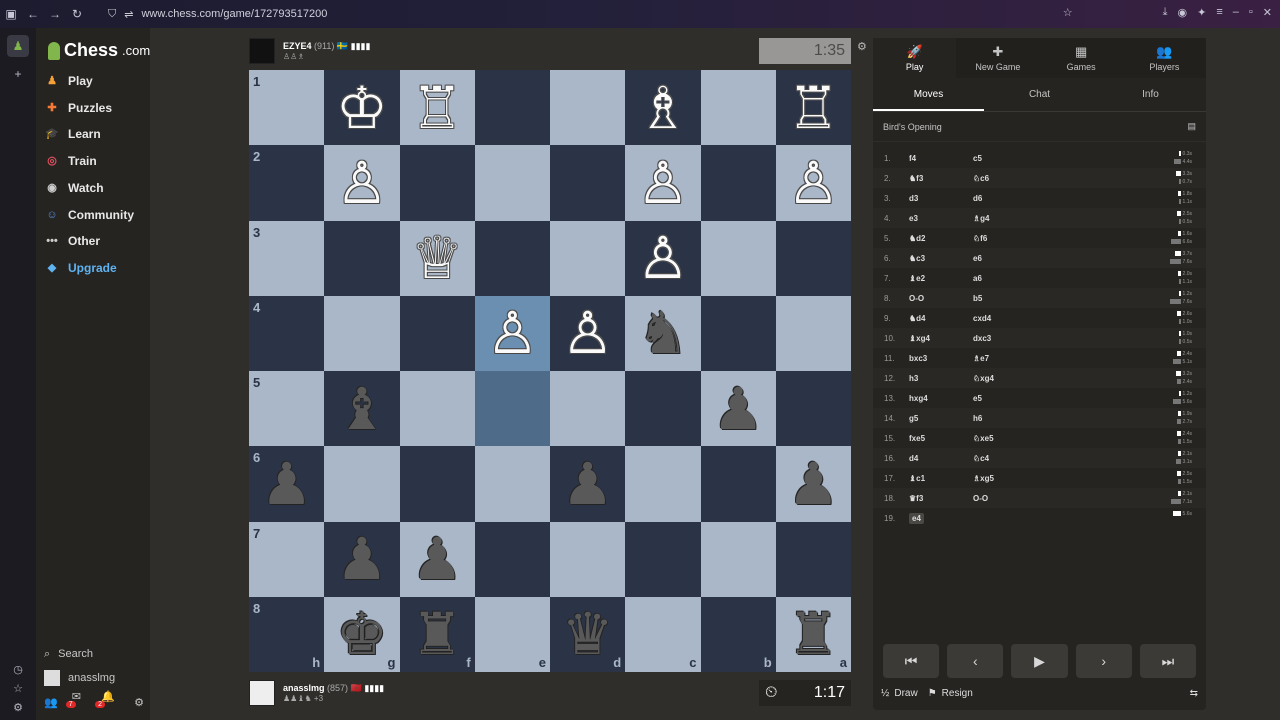 This screenshot has height=720, width=1280. What do you see at coordinates (1165, 12) in the screenshot?
I see `download-icon: ⤓` at bounding box center [1165, 12].